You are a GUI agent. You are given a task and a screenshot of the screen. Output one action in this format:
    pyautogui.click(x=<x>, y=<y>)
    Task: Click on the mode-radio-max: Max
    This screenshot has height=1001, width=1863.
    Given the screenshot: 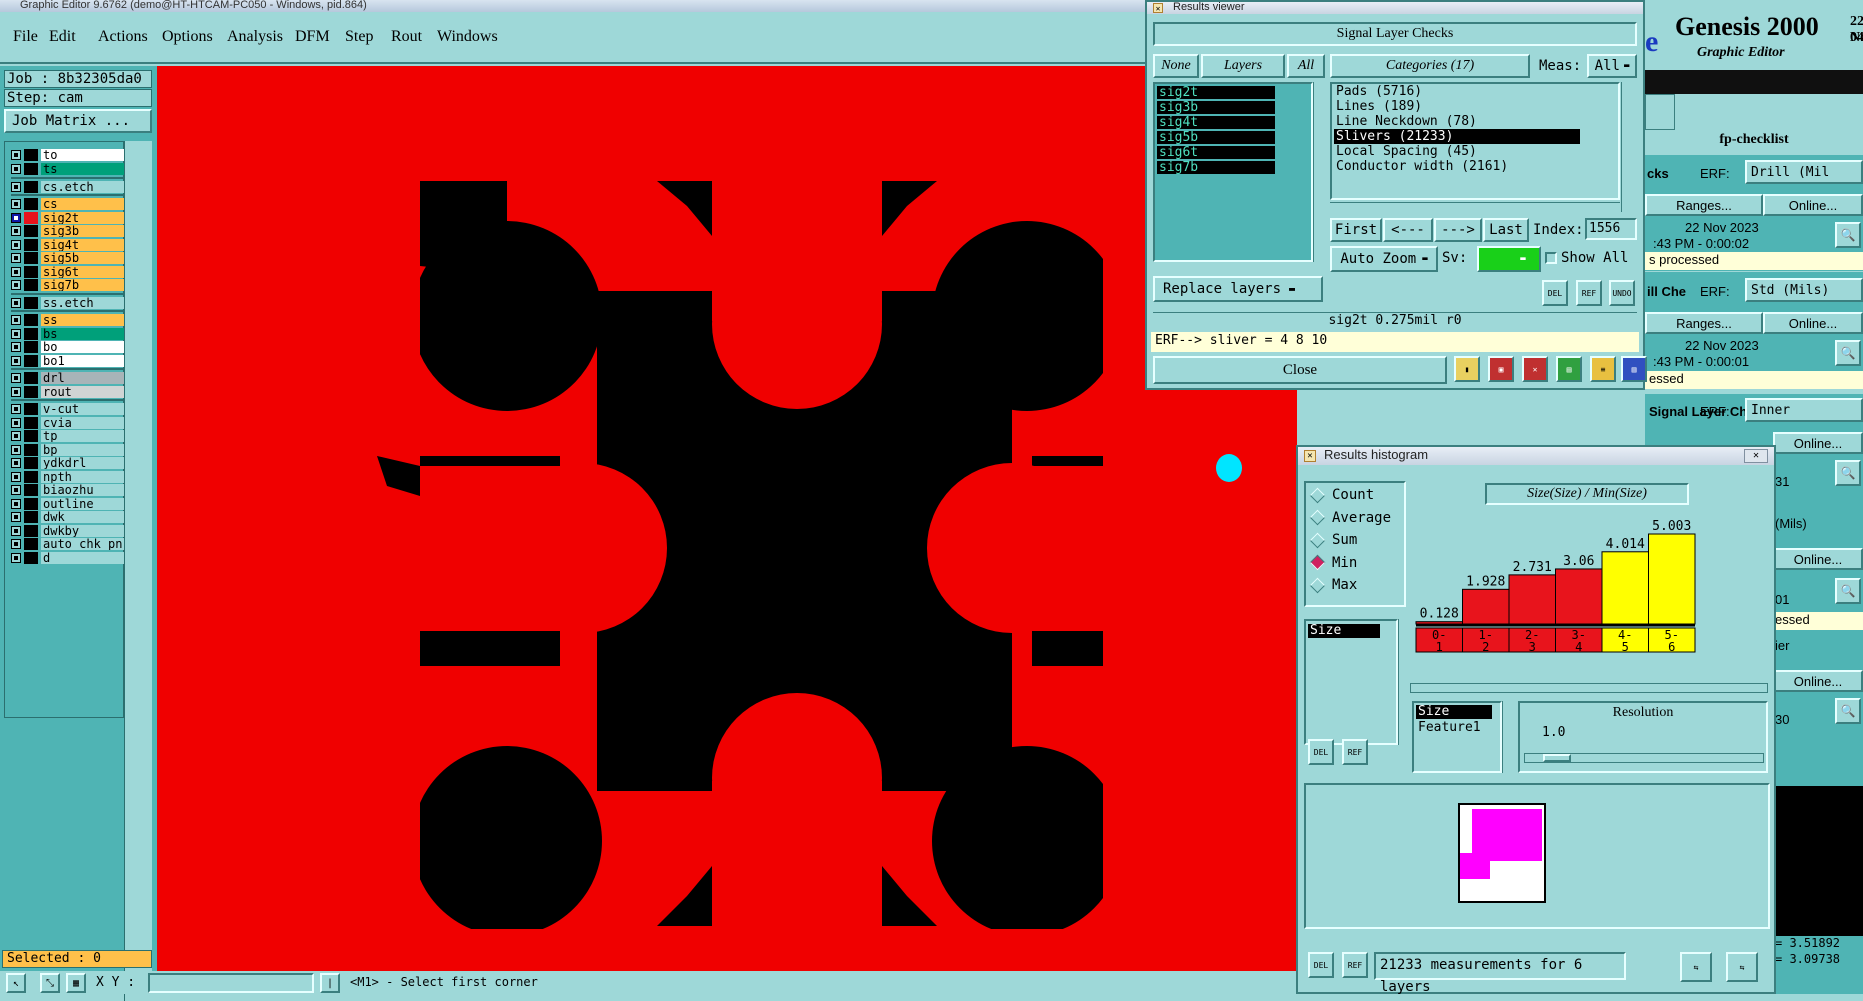 What is the action you would take?
    pyautogui.click(x=1333, y=585)
    